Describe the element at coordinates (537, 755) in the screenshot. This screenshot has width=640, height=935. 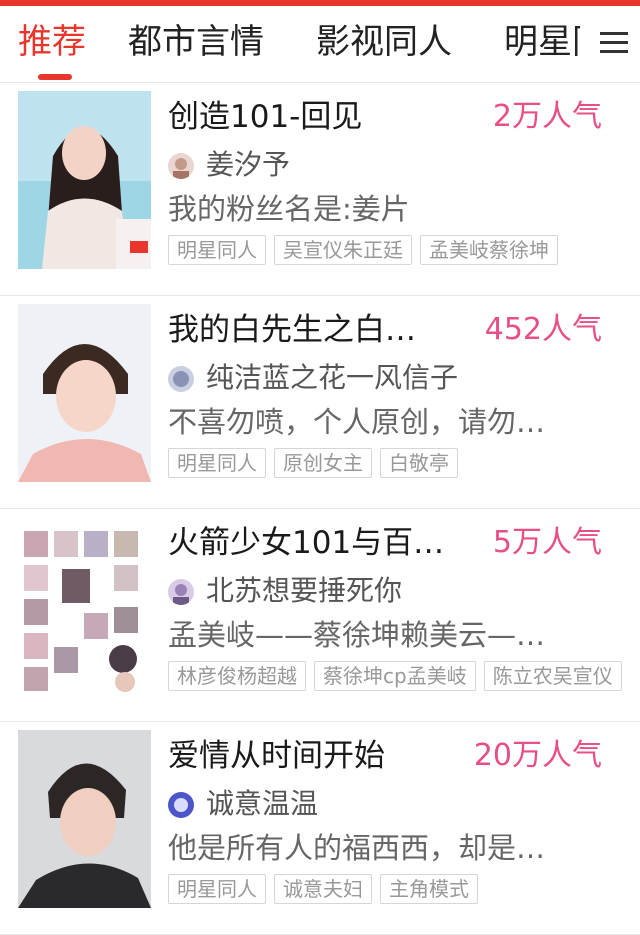
I see `popularity-count: 20万人气` at that location.